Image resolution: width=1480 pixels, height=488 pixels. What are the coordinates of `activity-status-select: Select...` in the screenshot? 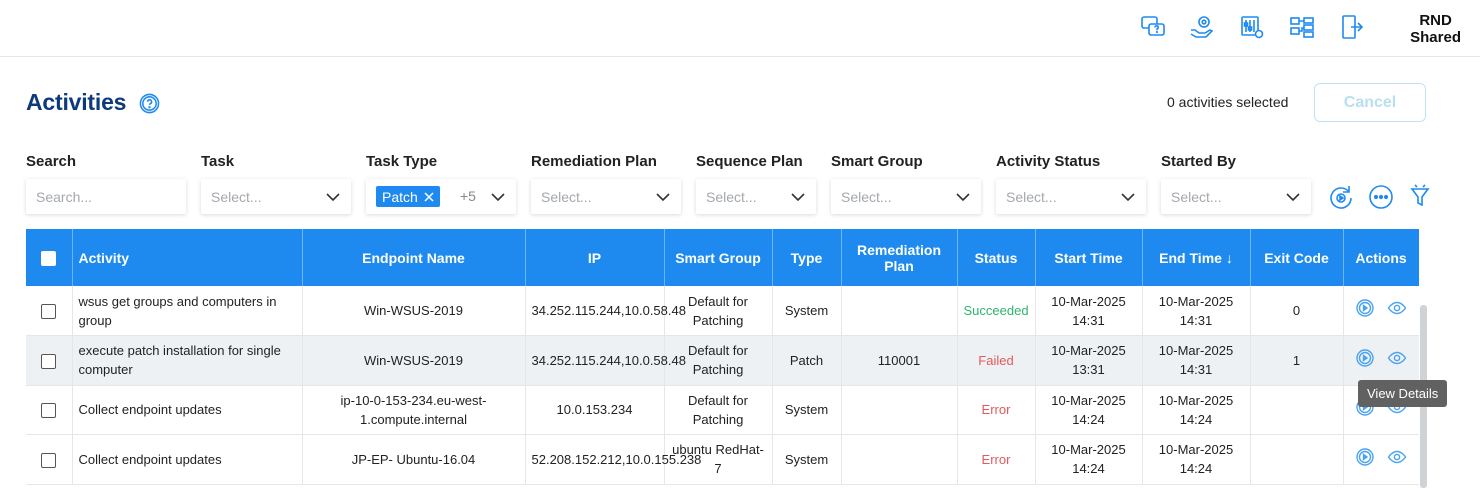 It's located at (1071, 196).